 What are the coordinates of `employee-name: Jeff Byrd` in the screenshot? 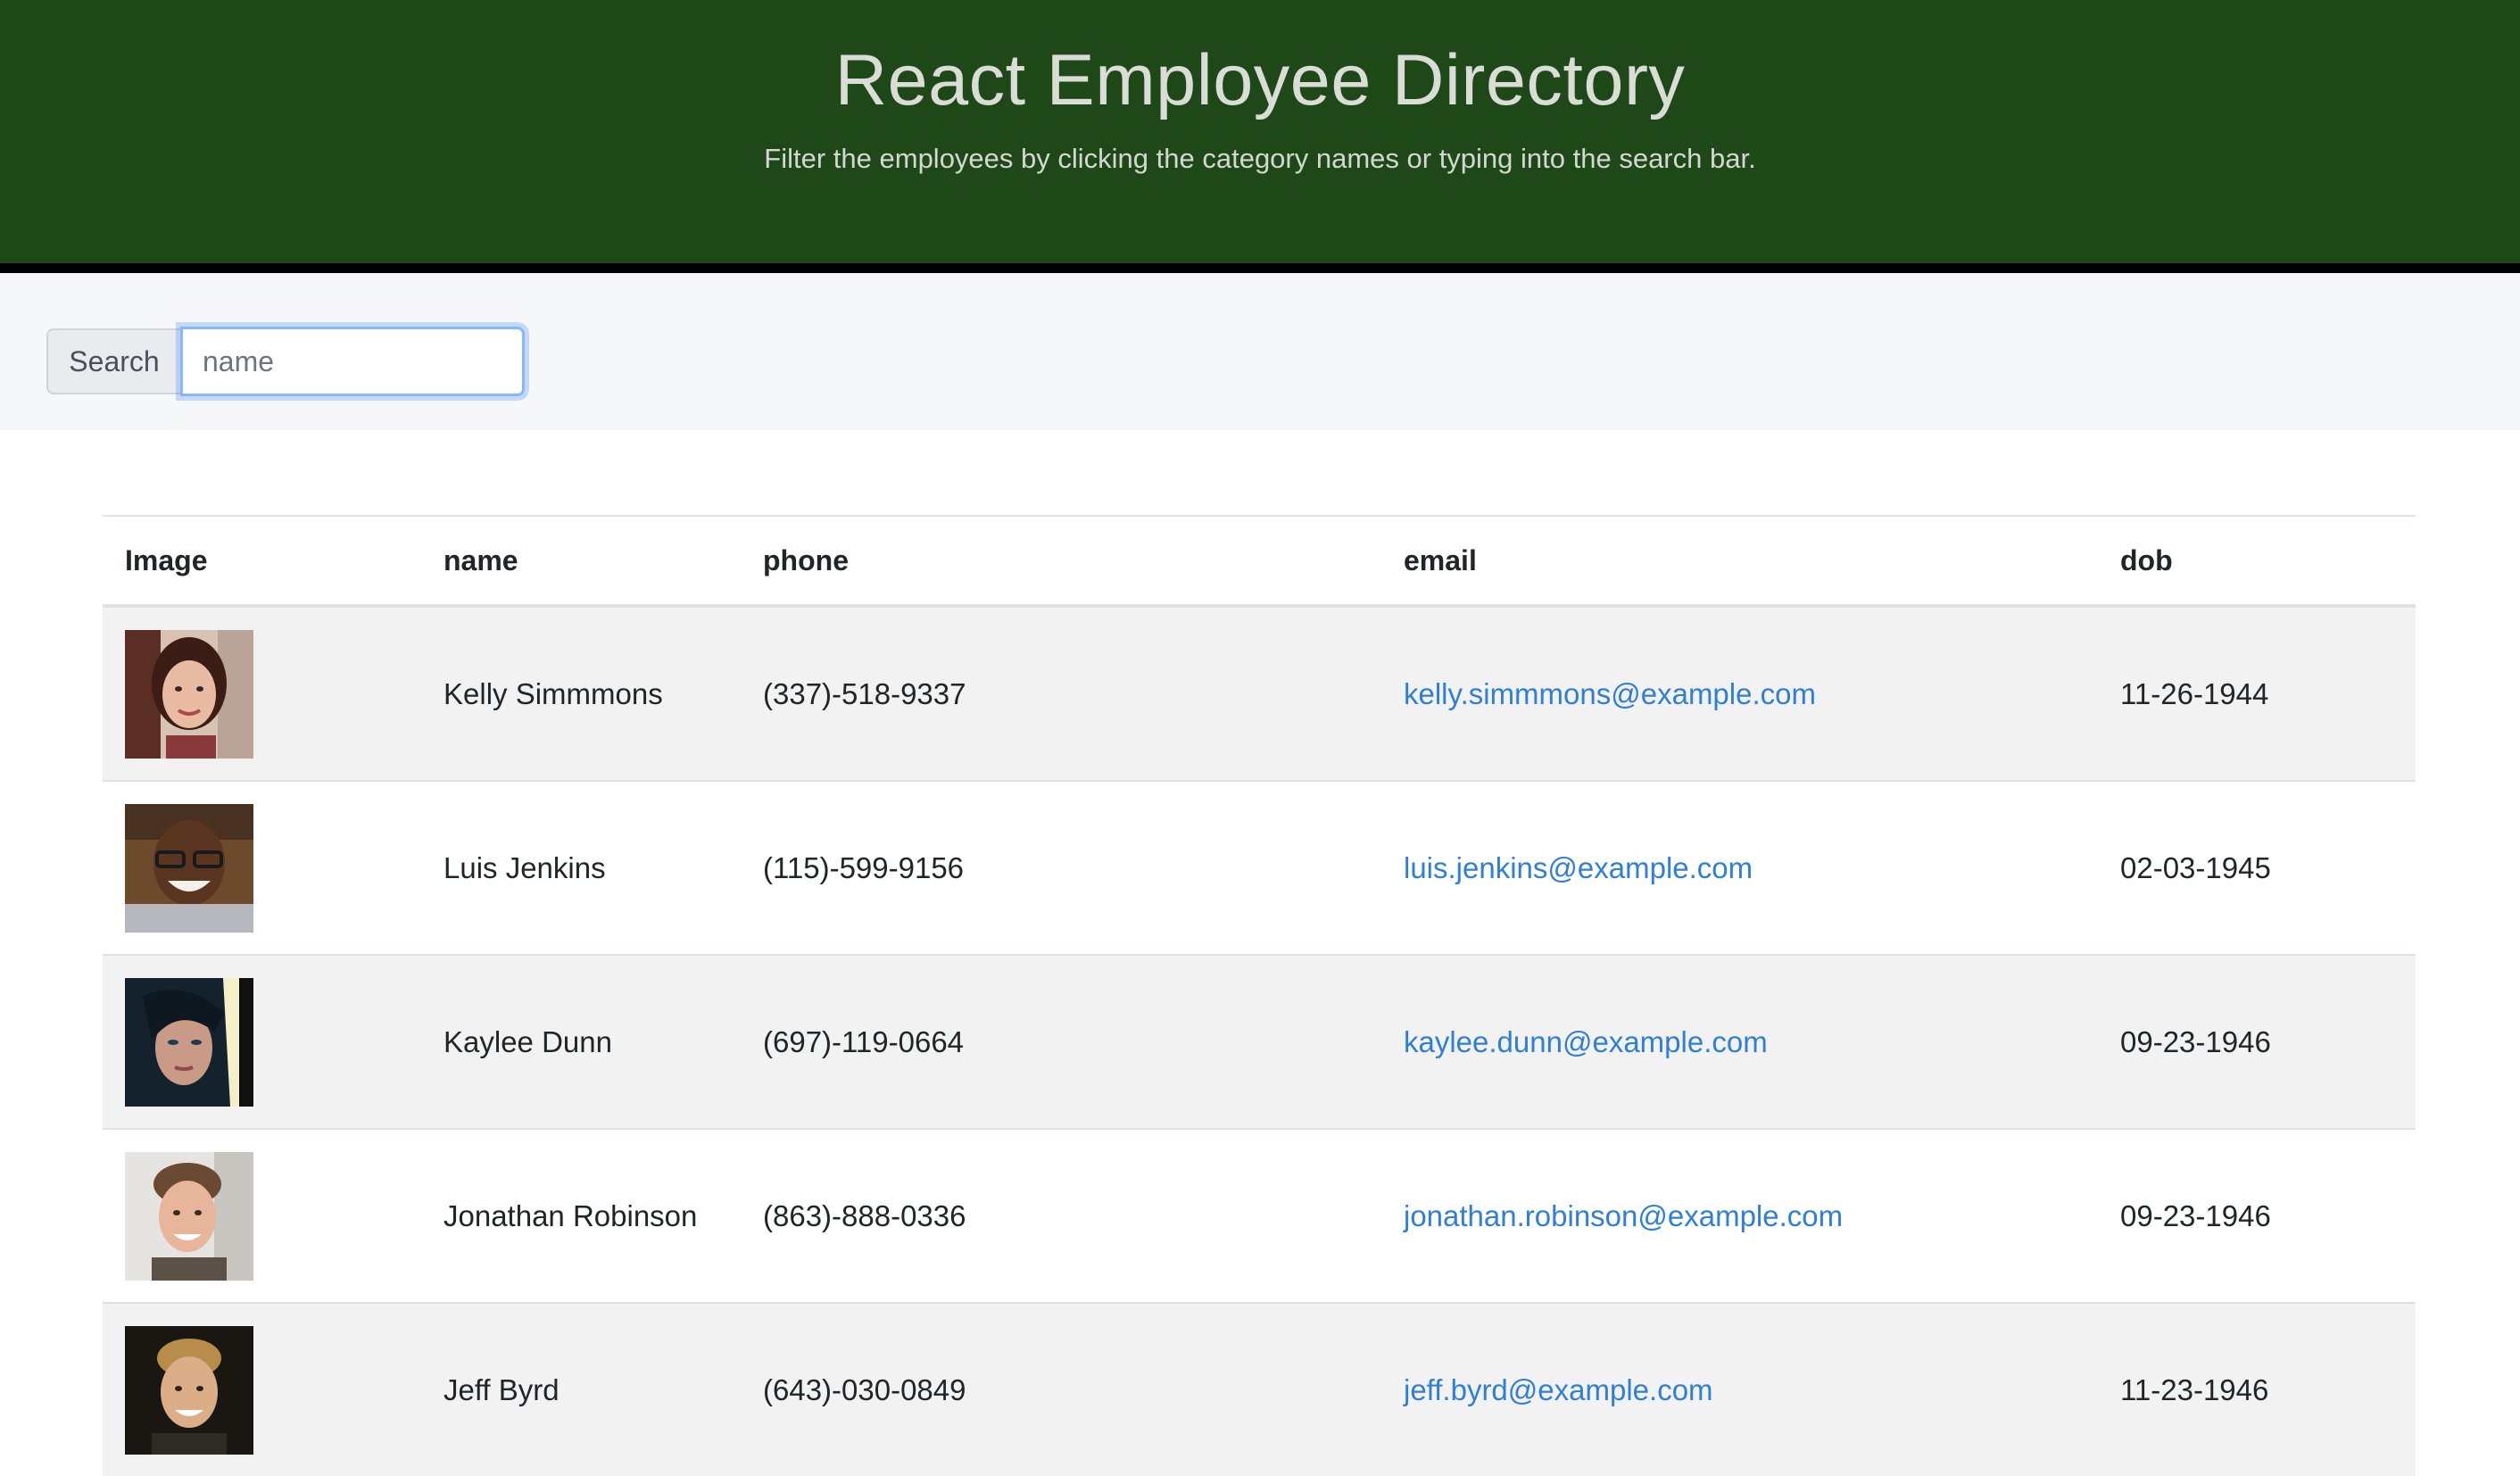 It's located at (581, 1389).